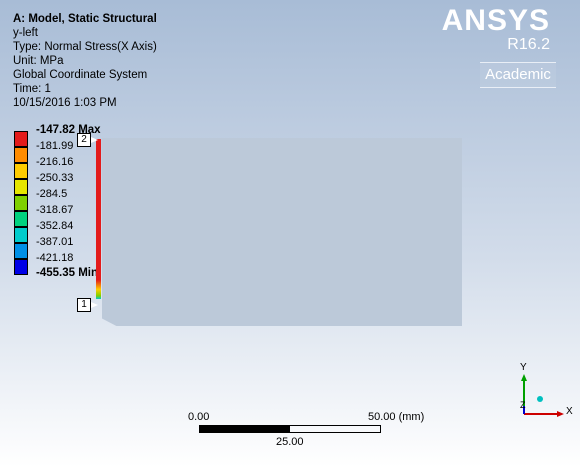  I want to click on brand-version: R16.2, so click(528, 44).